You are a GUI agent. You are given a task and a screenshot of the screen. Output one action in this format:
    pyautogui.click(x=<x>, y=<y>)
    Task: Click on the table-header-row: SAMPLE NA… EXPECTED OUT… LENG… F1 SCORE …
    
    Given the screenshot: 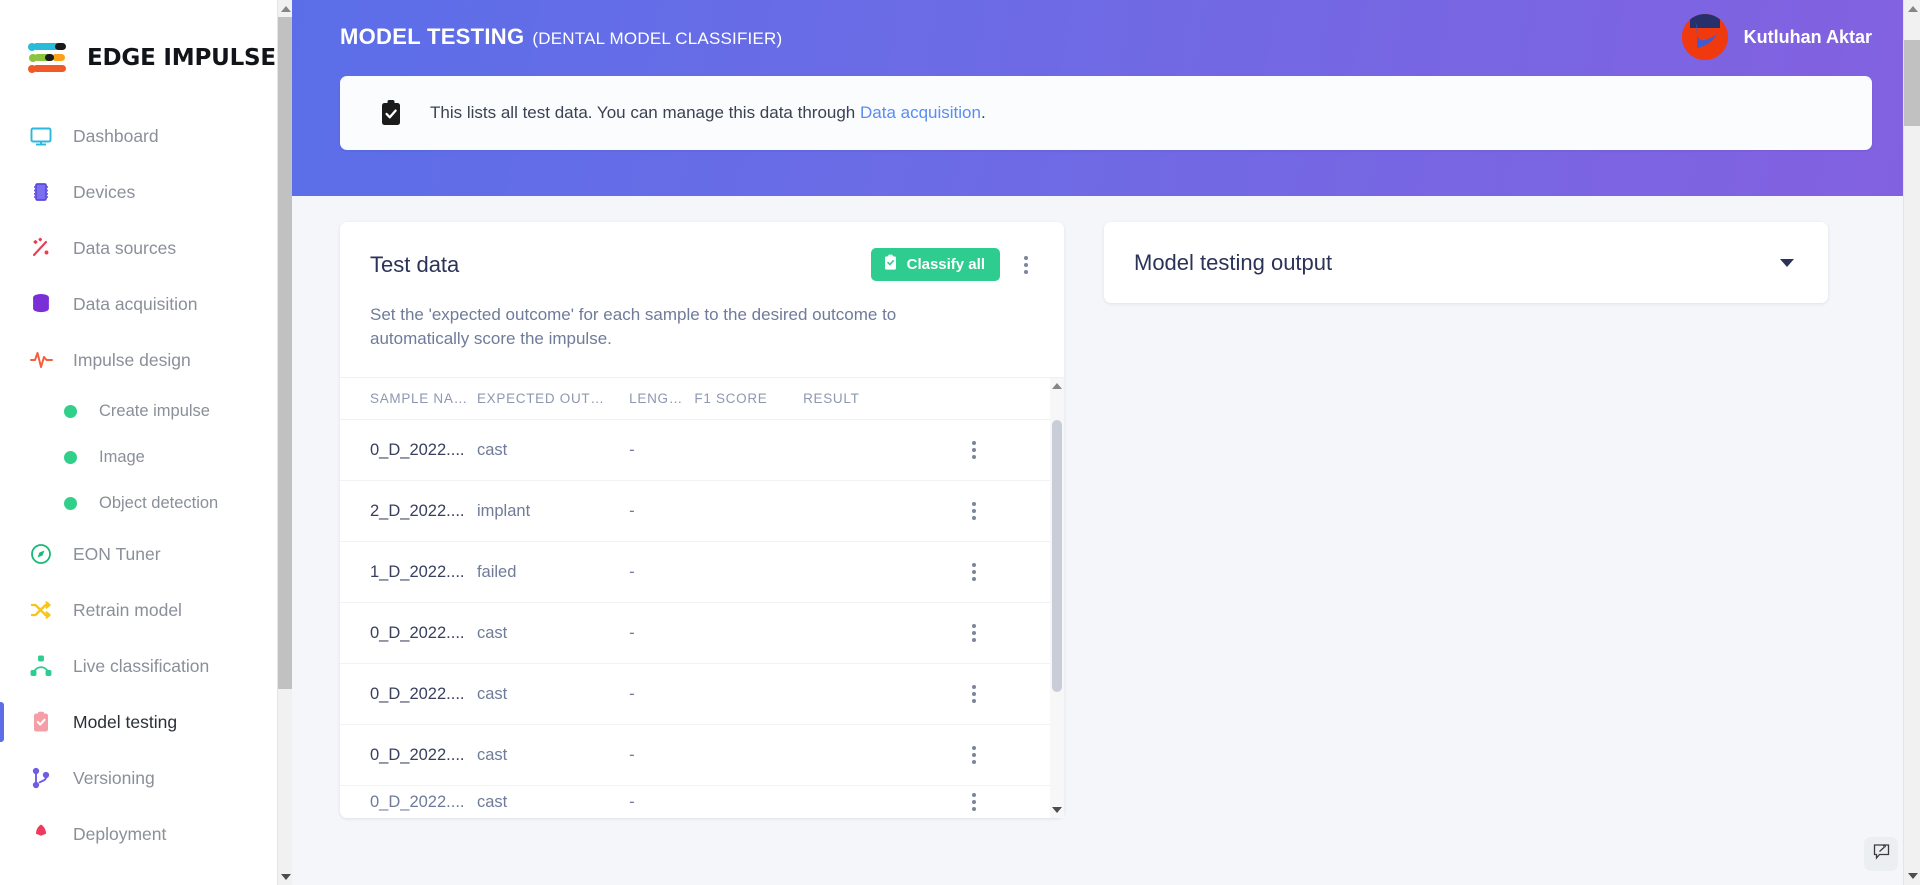 What is the action you would take?
    pyautogui.click(x=702, y=399)
    